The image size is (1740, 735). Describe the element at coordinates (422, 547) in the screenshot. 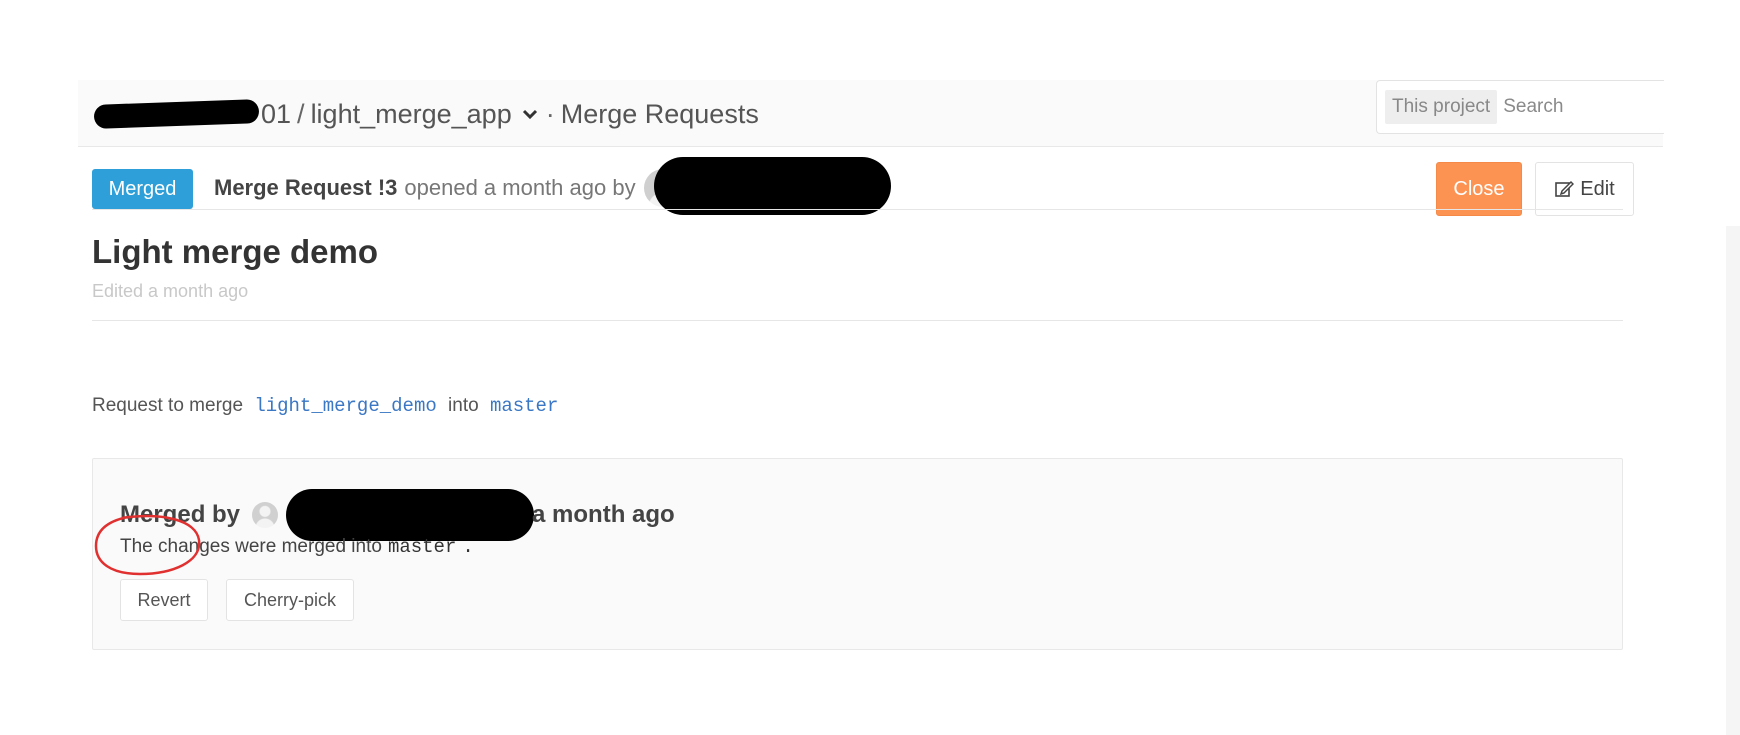

I see `changes-branch: master` at that location.